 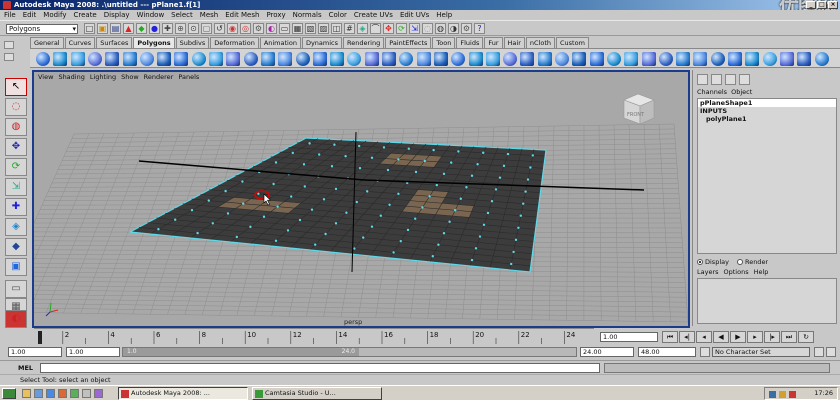 What do you see at coordinates (752, 262) in the screenshot?
I see `render-radio: Render` at bounding box center [752, 262].